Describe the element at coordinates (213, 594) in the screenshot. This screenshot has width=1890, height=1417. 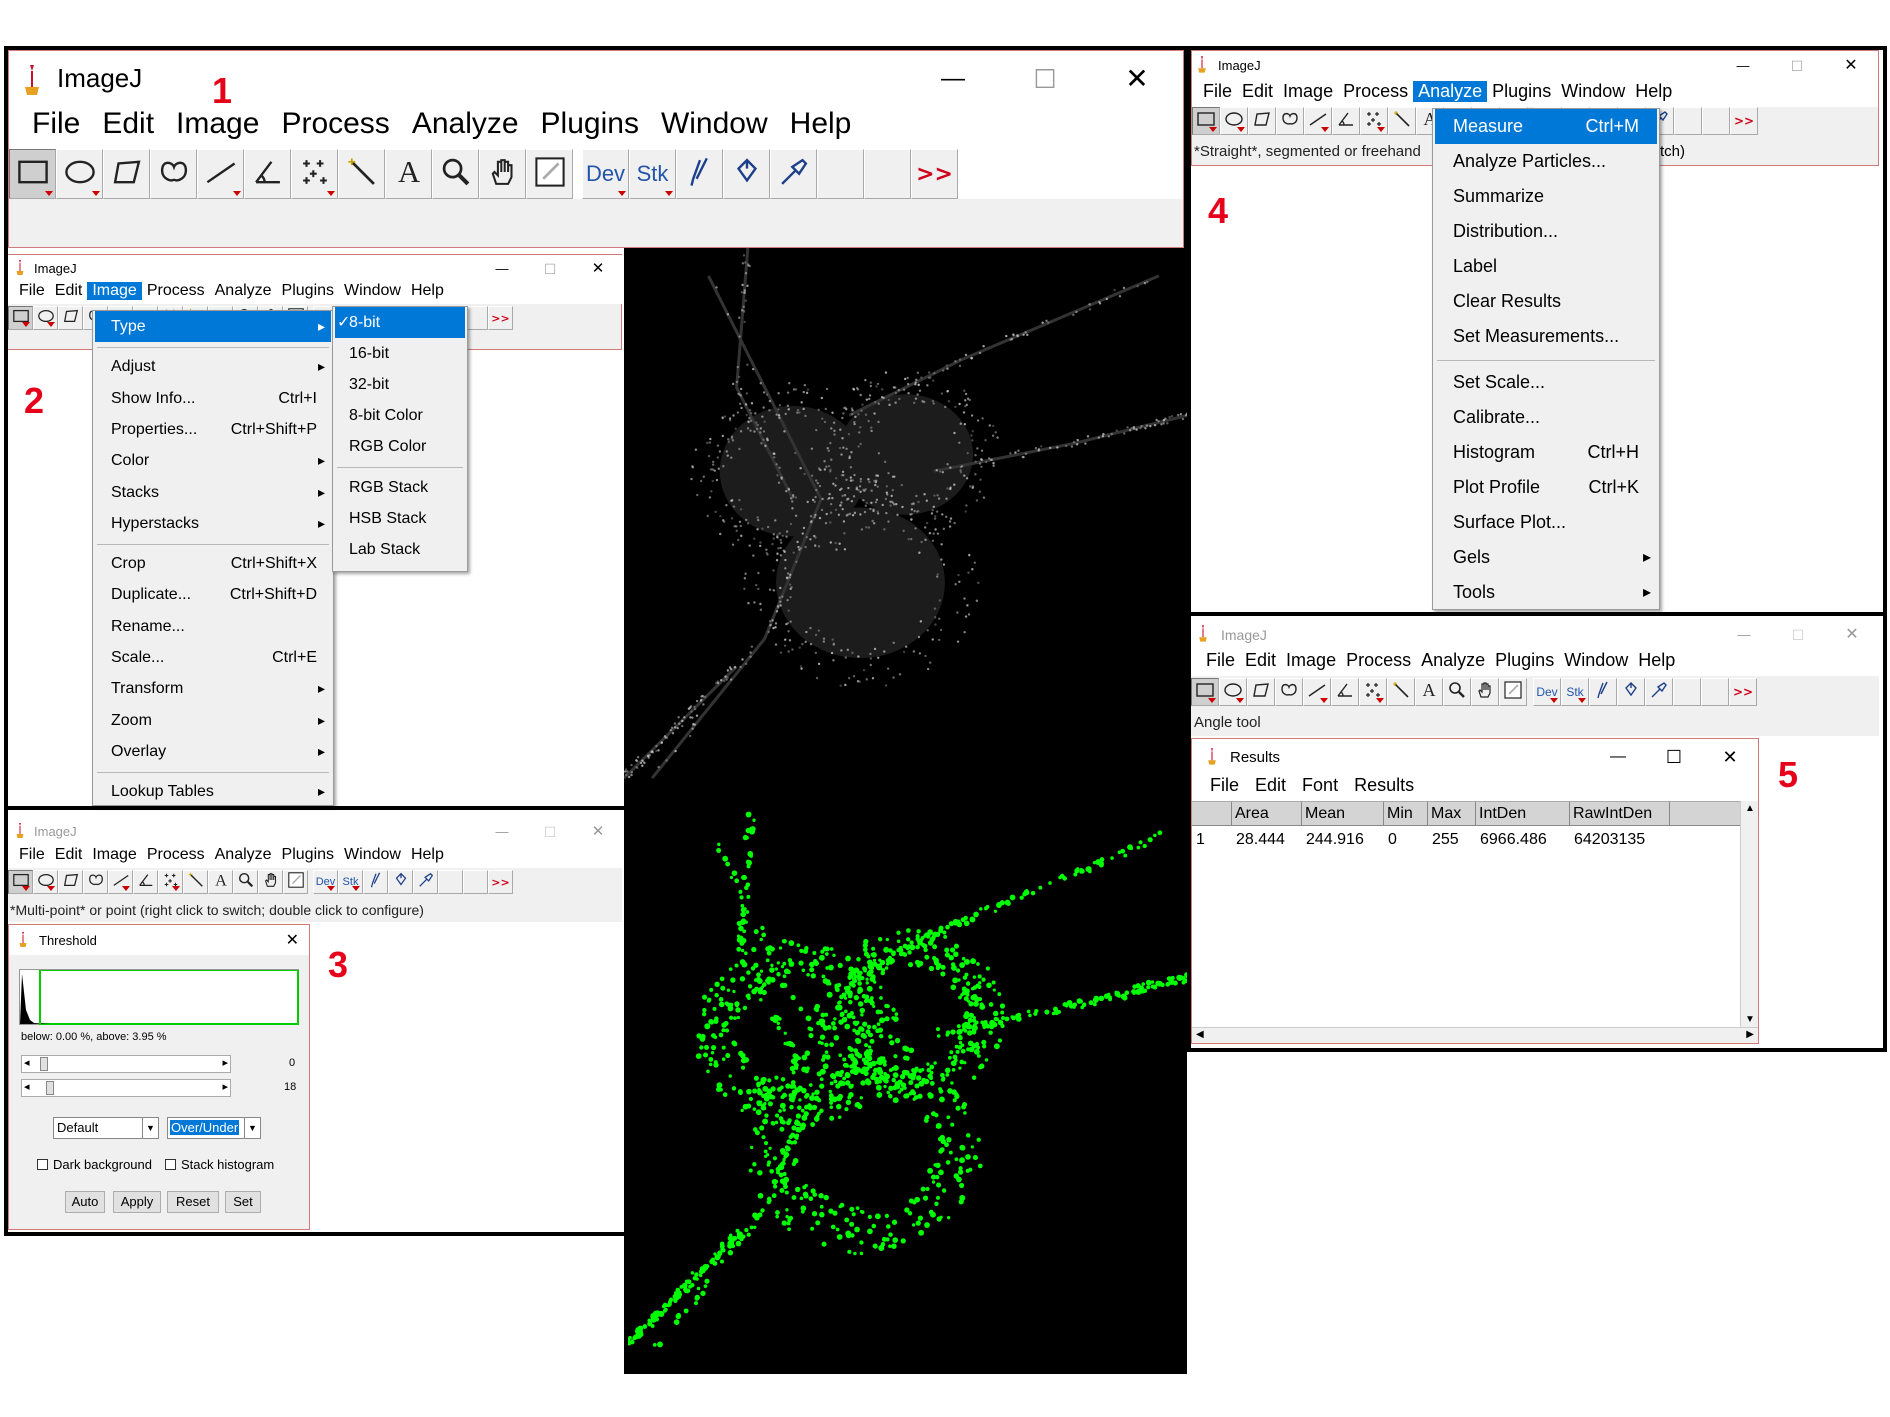
I see `menu-item-duplicate: Duplicate... Ctrl+Shift+D` at that location.